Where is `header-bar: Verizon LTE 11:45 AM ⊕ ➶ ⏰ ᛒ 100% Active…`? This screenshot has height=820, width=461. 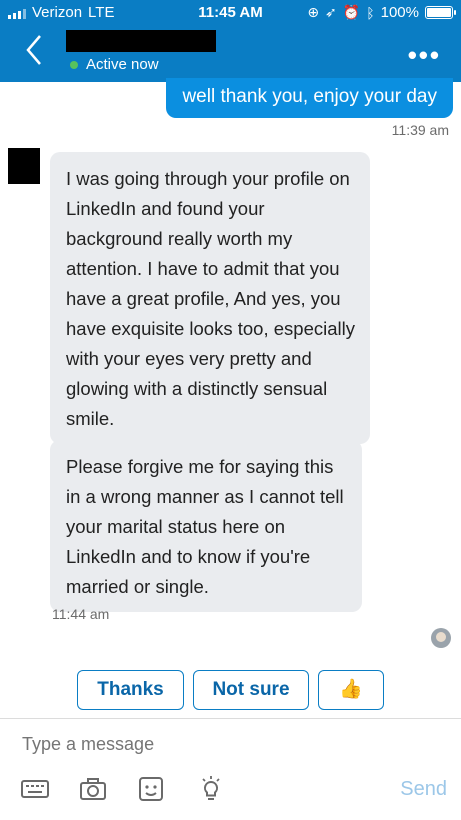
header-bar: Verizon LTE 11:45 AM ⊕ ➶ ⏰ ᛒ 100% Active… is located at coordinates (230, 41).